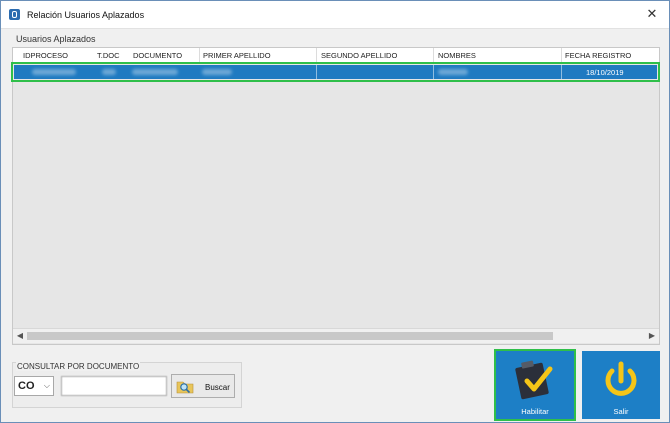  What do you see at coordinates (290, 336) in the screenshot?
I see `scroll-thumb` at bounding box center [290, 336].